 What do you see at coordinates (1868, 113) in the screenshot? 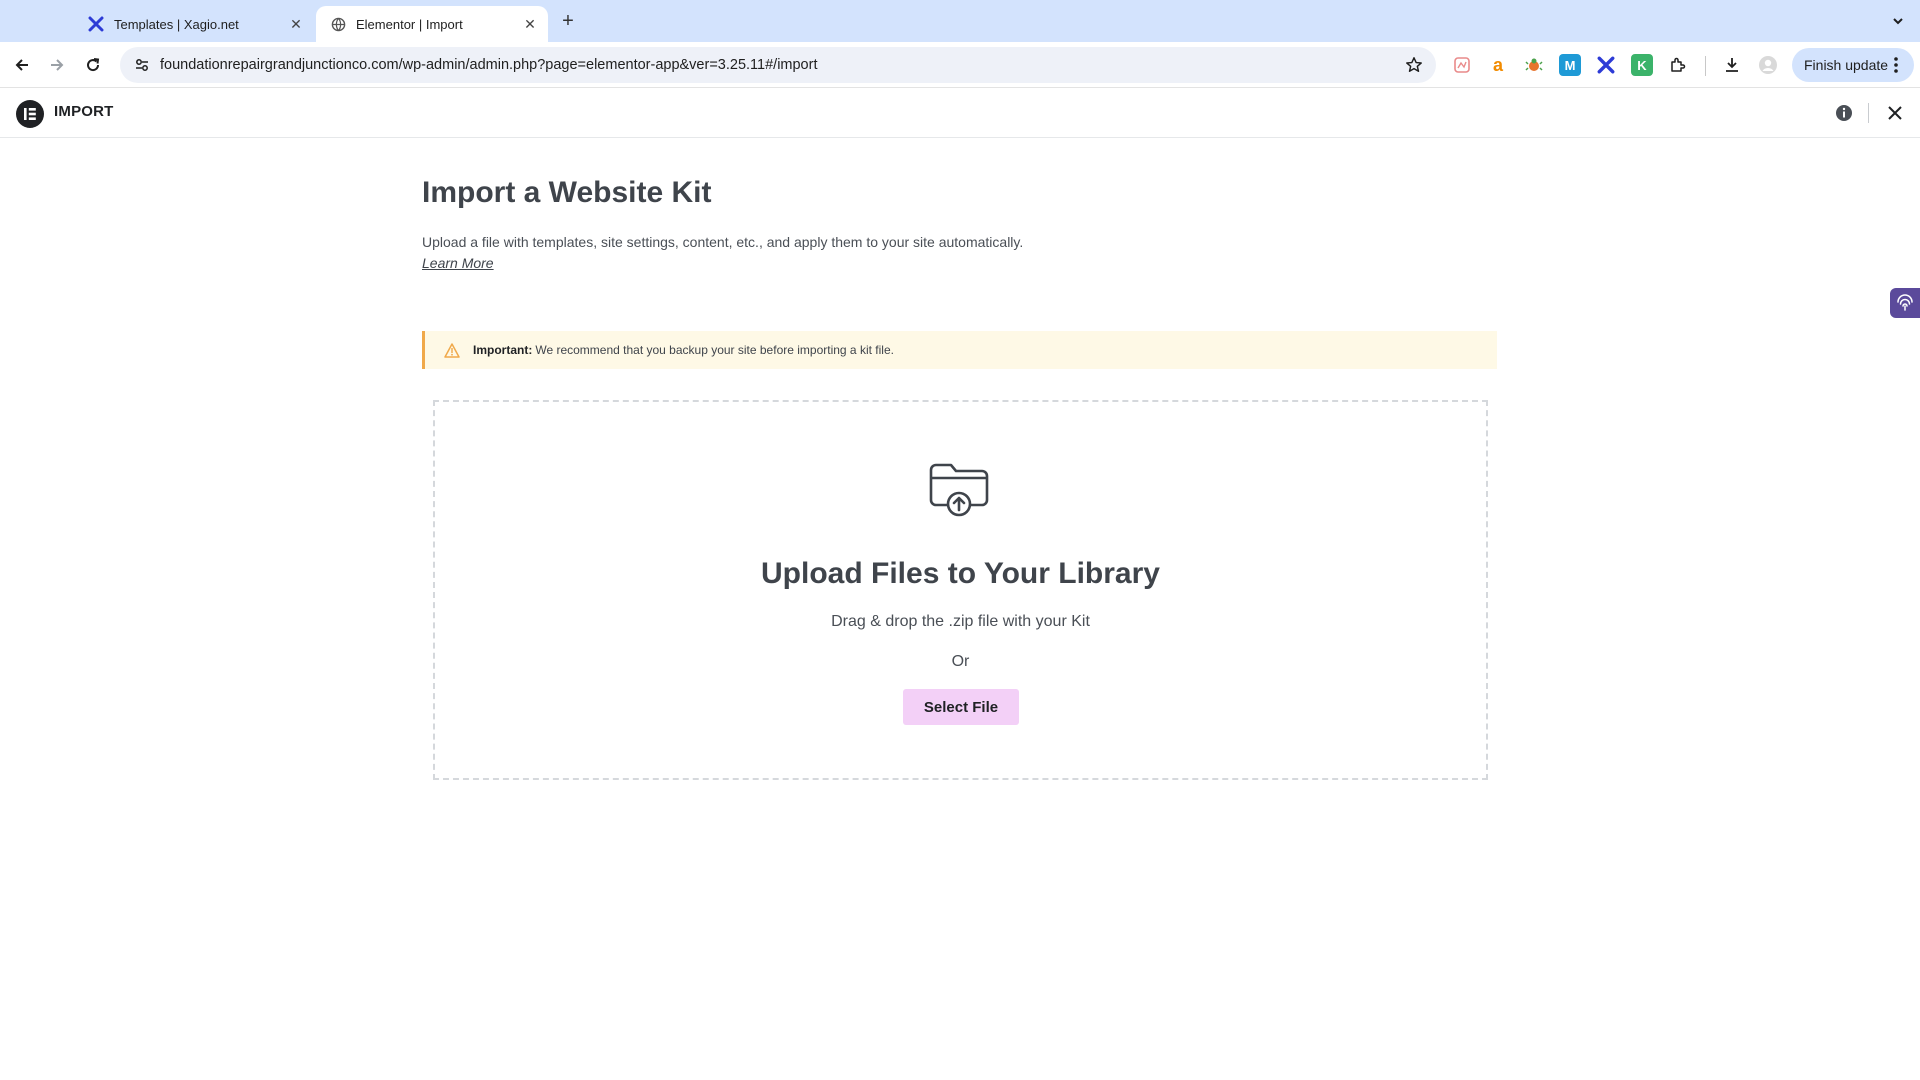
I see `header-divider` at bounding box center [1868, 113].